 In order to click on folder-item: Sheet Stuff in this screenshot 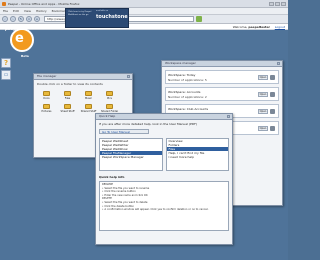, I will do `click(67, 108)`.